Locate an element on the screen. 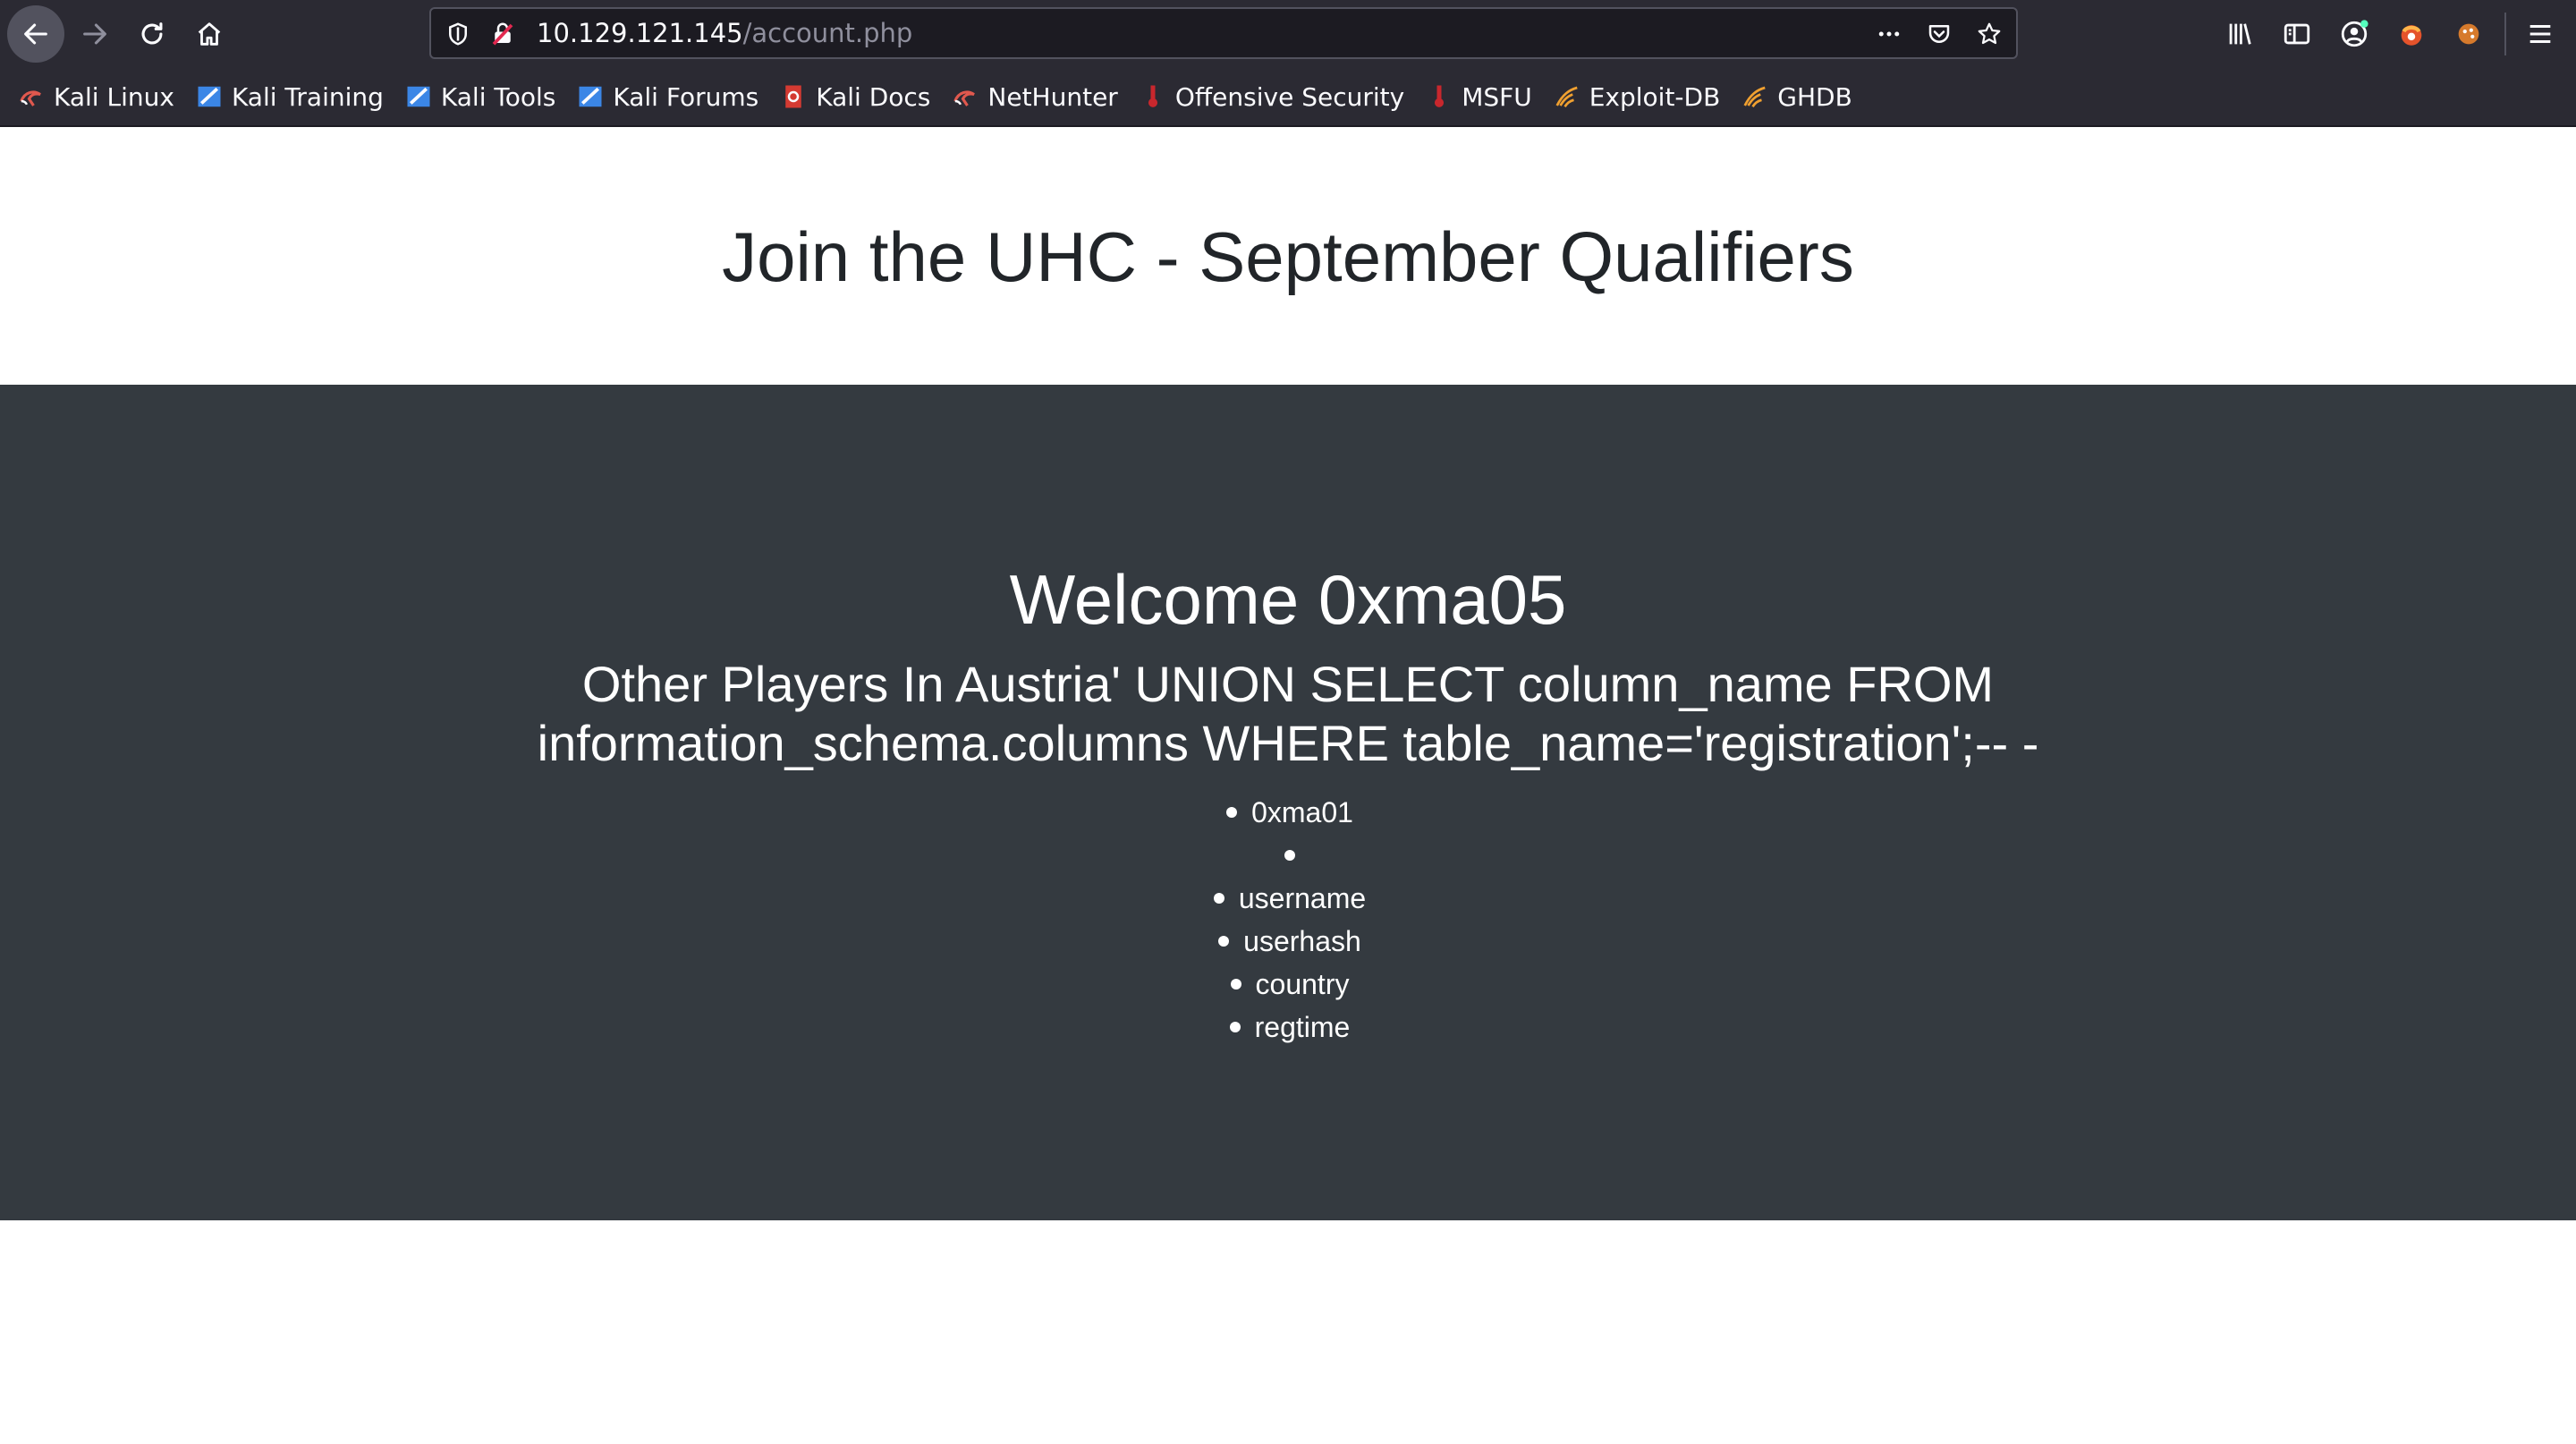 This screenshot has height=1444, width=2576. reload-icon is located at coordinates (152, 33).